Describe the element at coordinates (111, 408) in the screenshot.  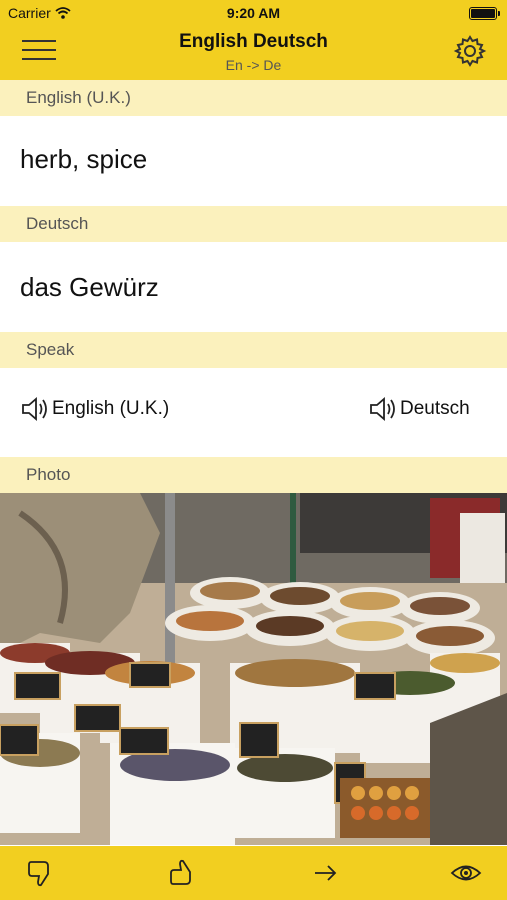
I see `speak-source-label: English (U.K.)` at that location.